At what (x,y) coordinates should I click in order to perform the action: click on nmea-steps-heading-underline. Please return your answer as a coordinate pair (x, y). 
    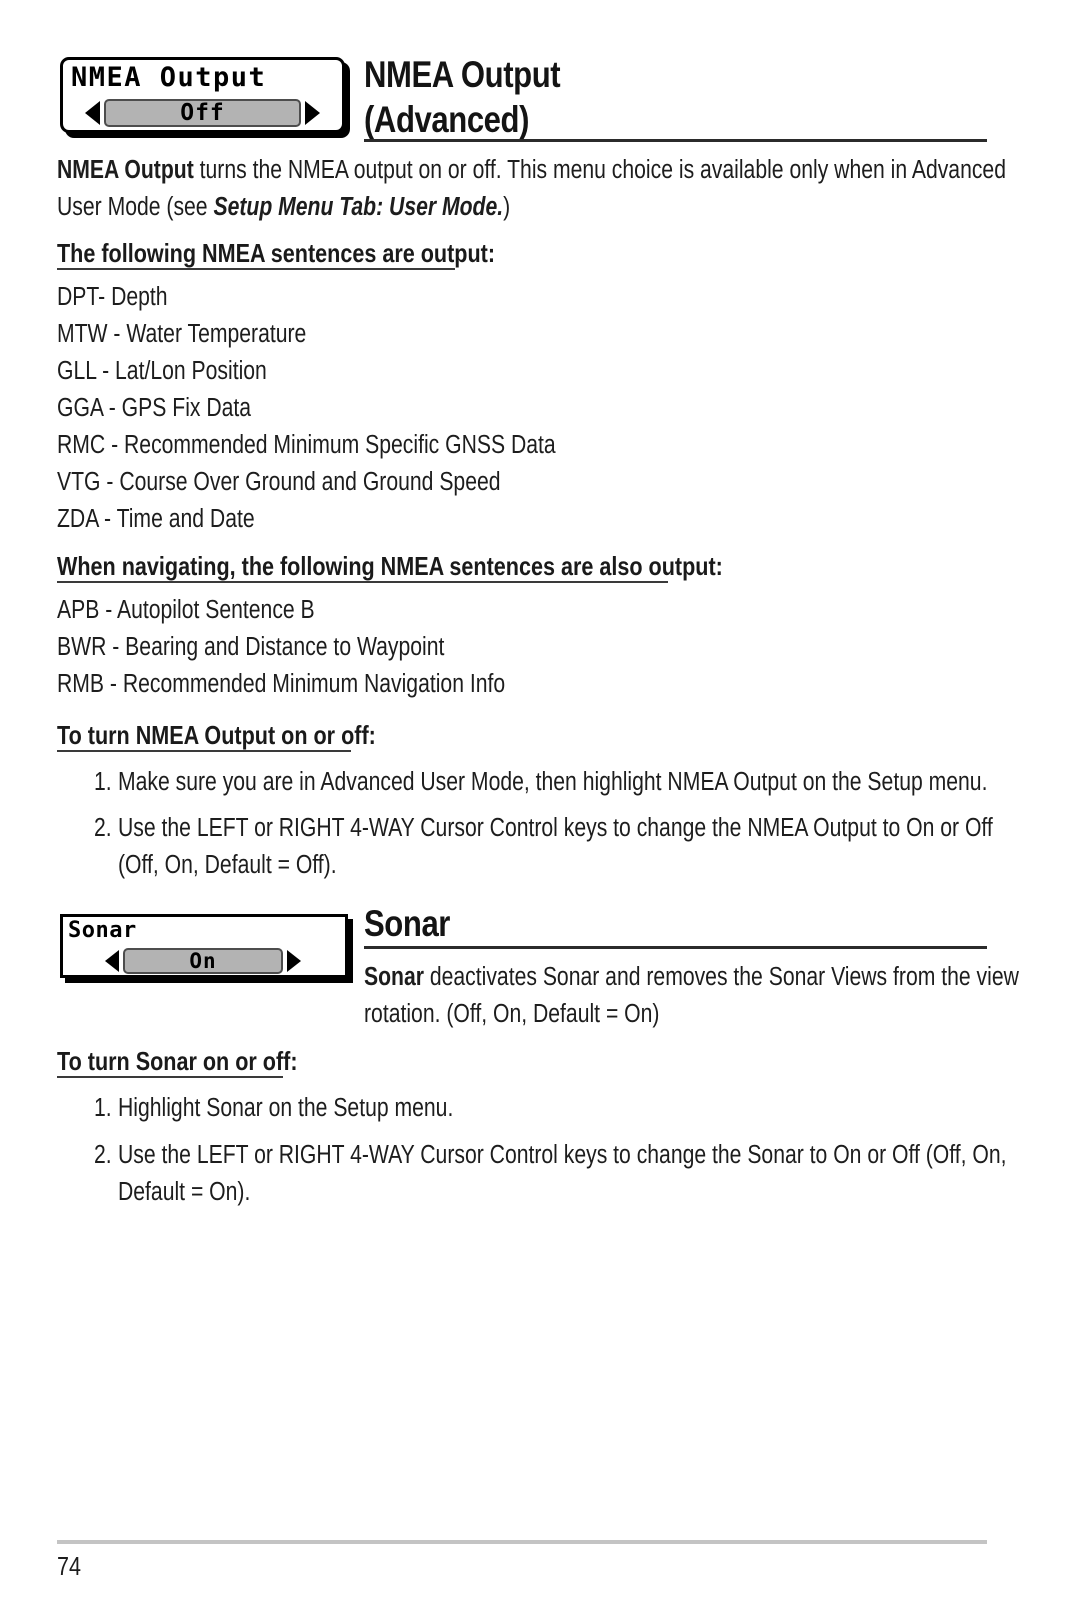
    Looking at the image, I should click on (204, 751).